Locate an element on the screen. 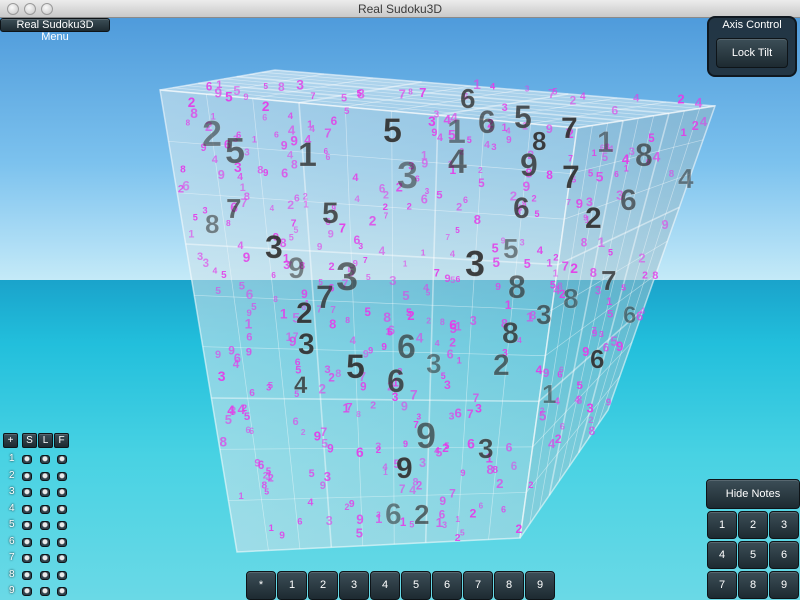 This screenshot has height=600, width=800. digit-button-4: 4 is located at coordinates (385, 585).